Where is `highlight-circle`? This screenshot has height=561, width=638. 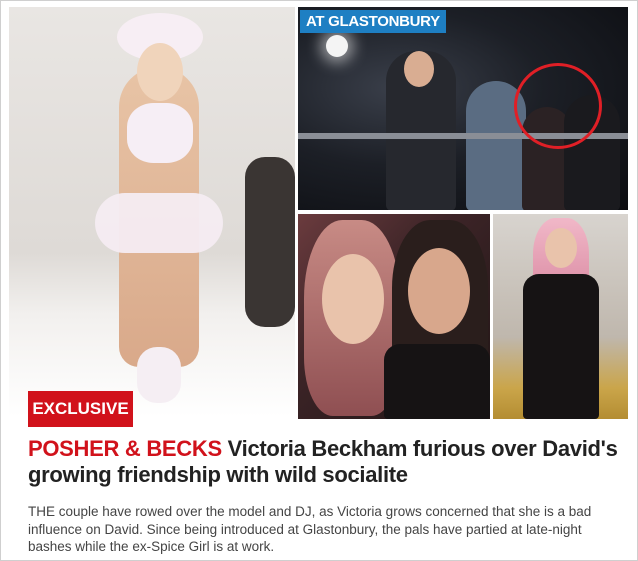 highlight-circle is located at coordinates (558, 106).